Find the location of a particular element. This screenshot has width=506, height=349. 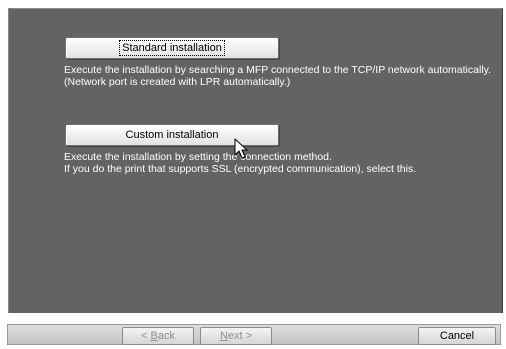

next-button: Next > is located at coordinates (236, 336).